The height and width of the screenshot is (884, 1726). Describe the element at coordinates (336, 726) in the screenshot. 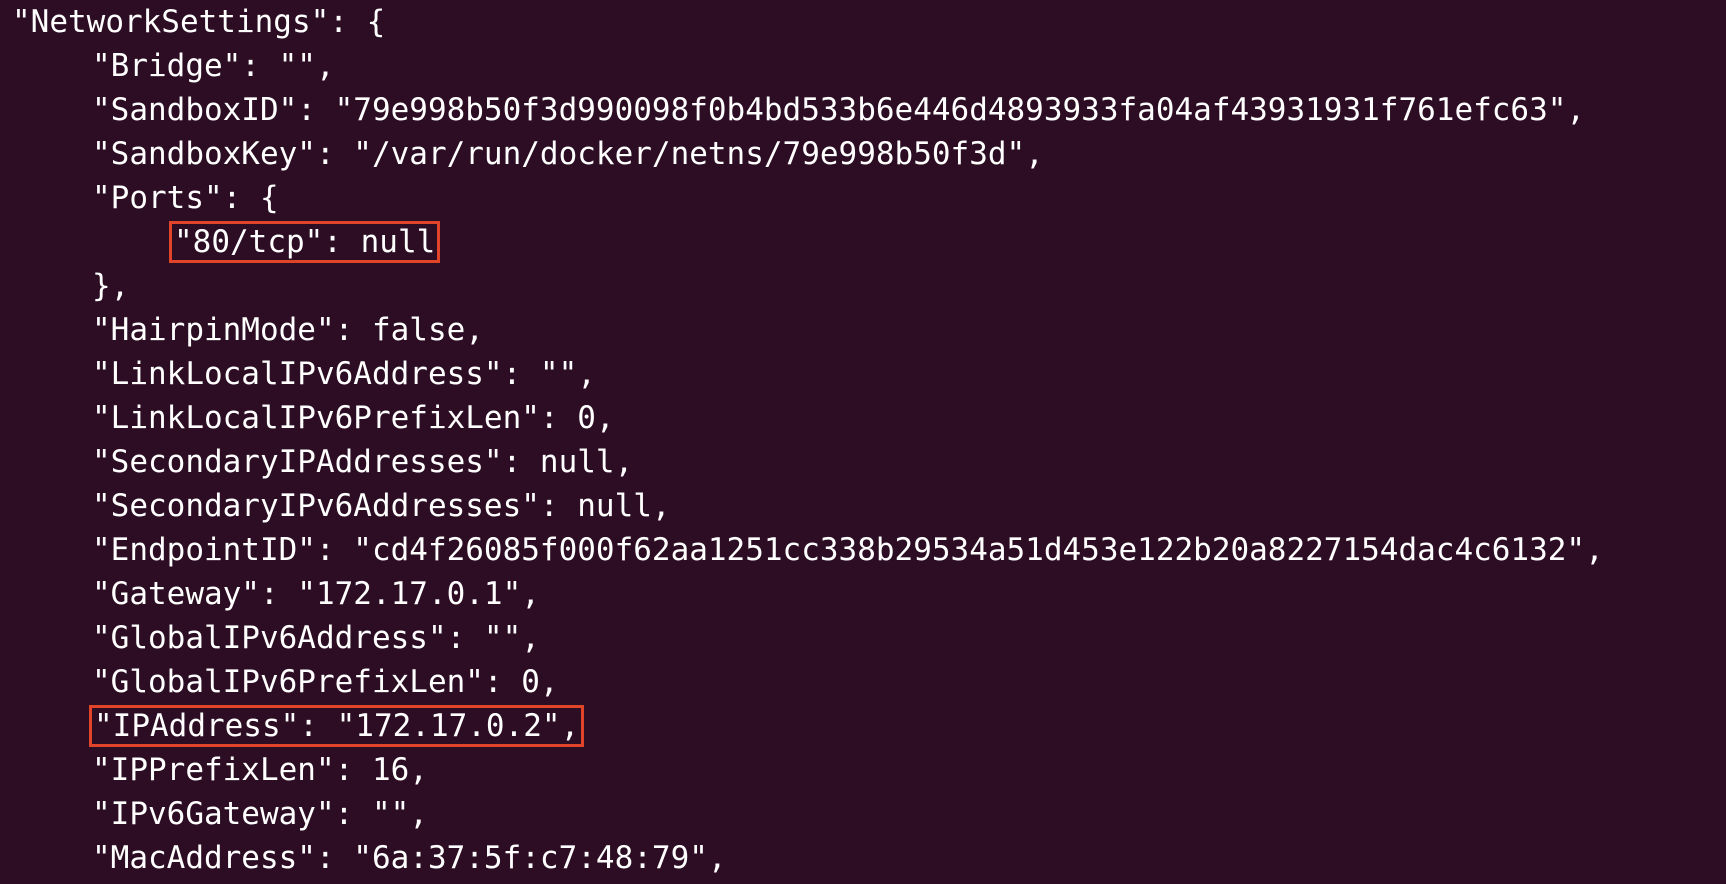

I see `highlight-box-ipaddress: "IPAddress": "172.17.0.2",` at that location.